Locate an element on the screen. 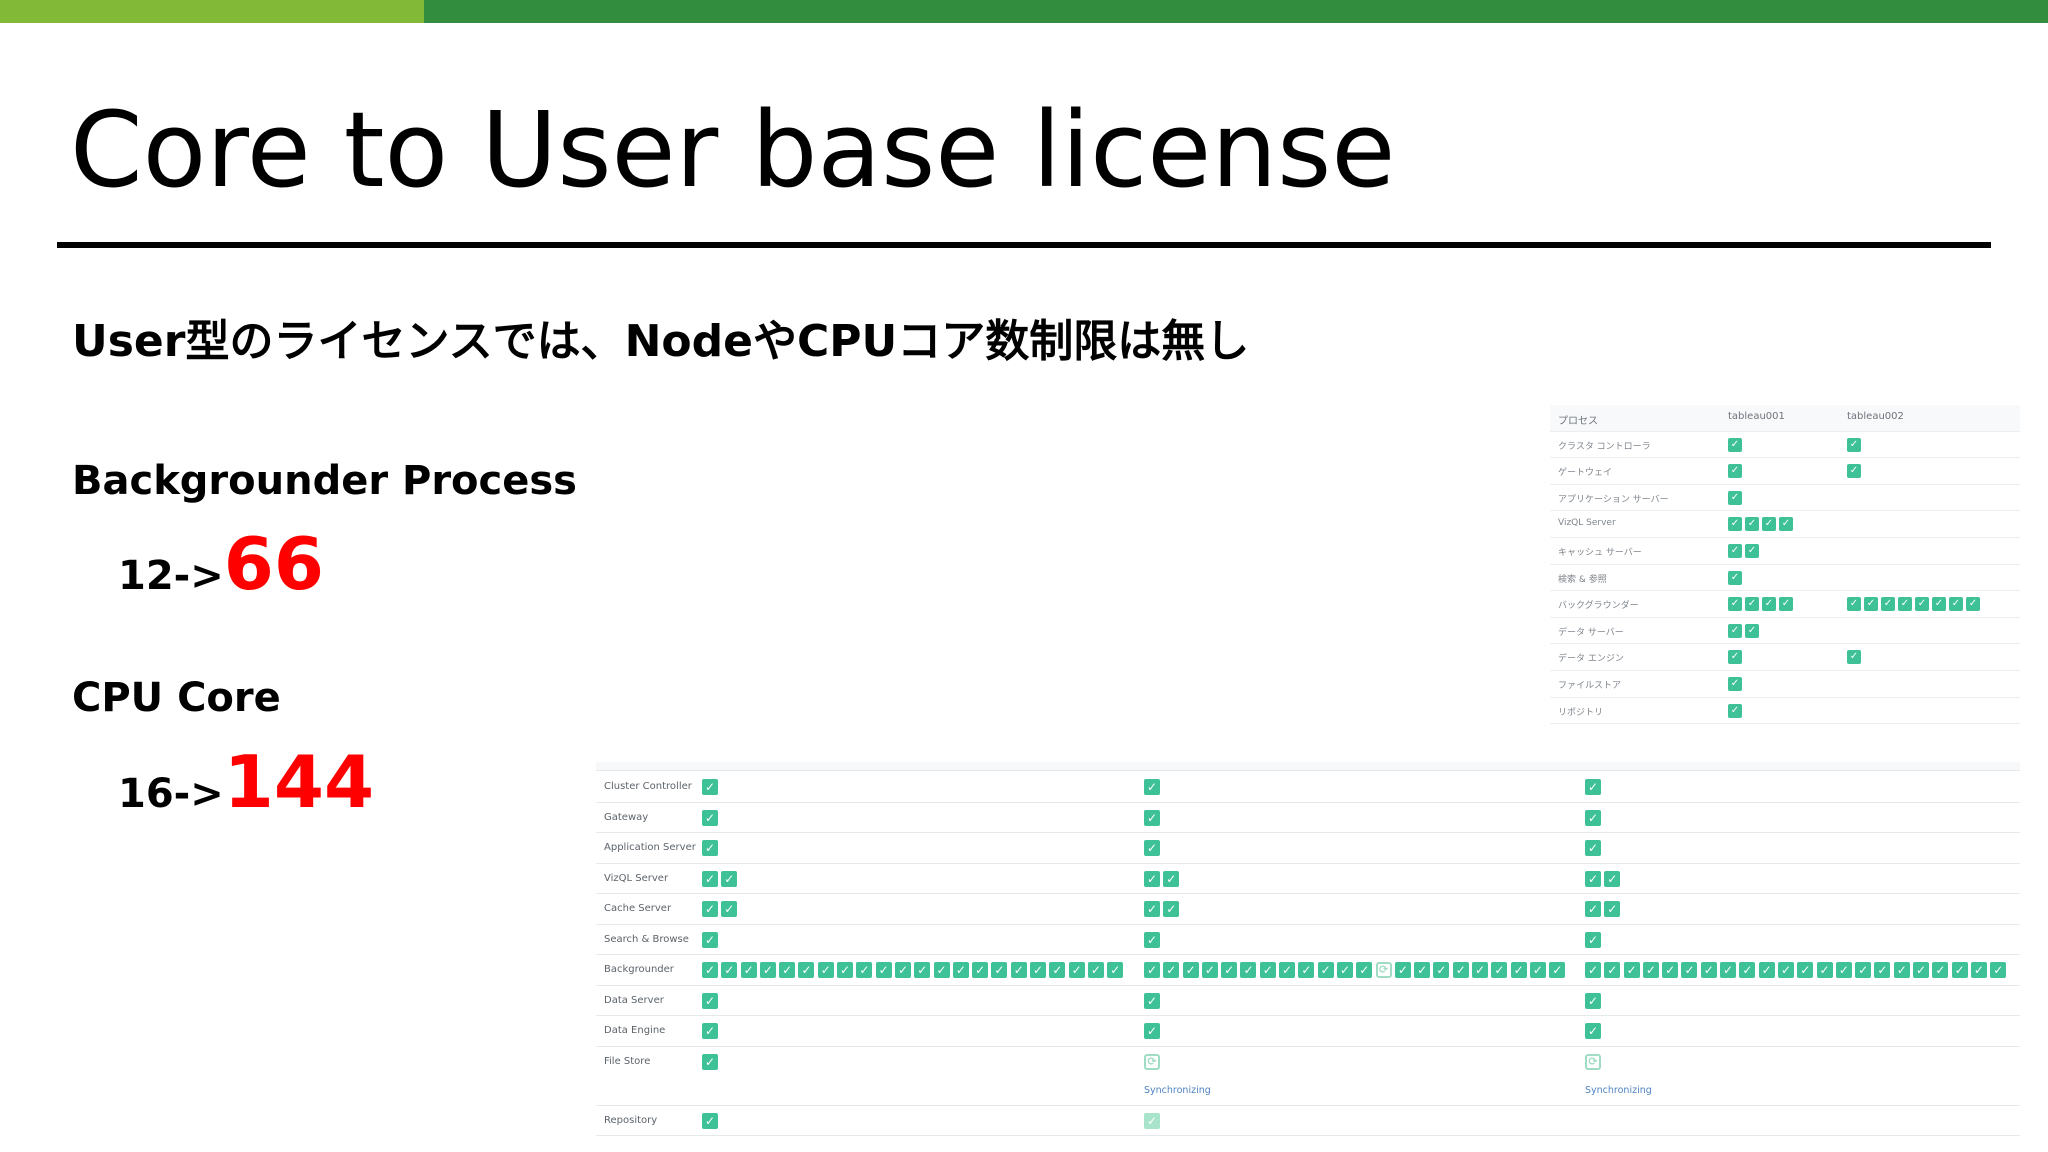  process-name: ファイルストア is located at coordinates (1590, 685).